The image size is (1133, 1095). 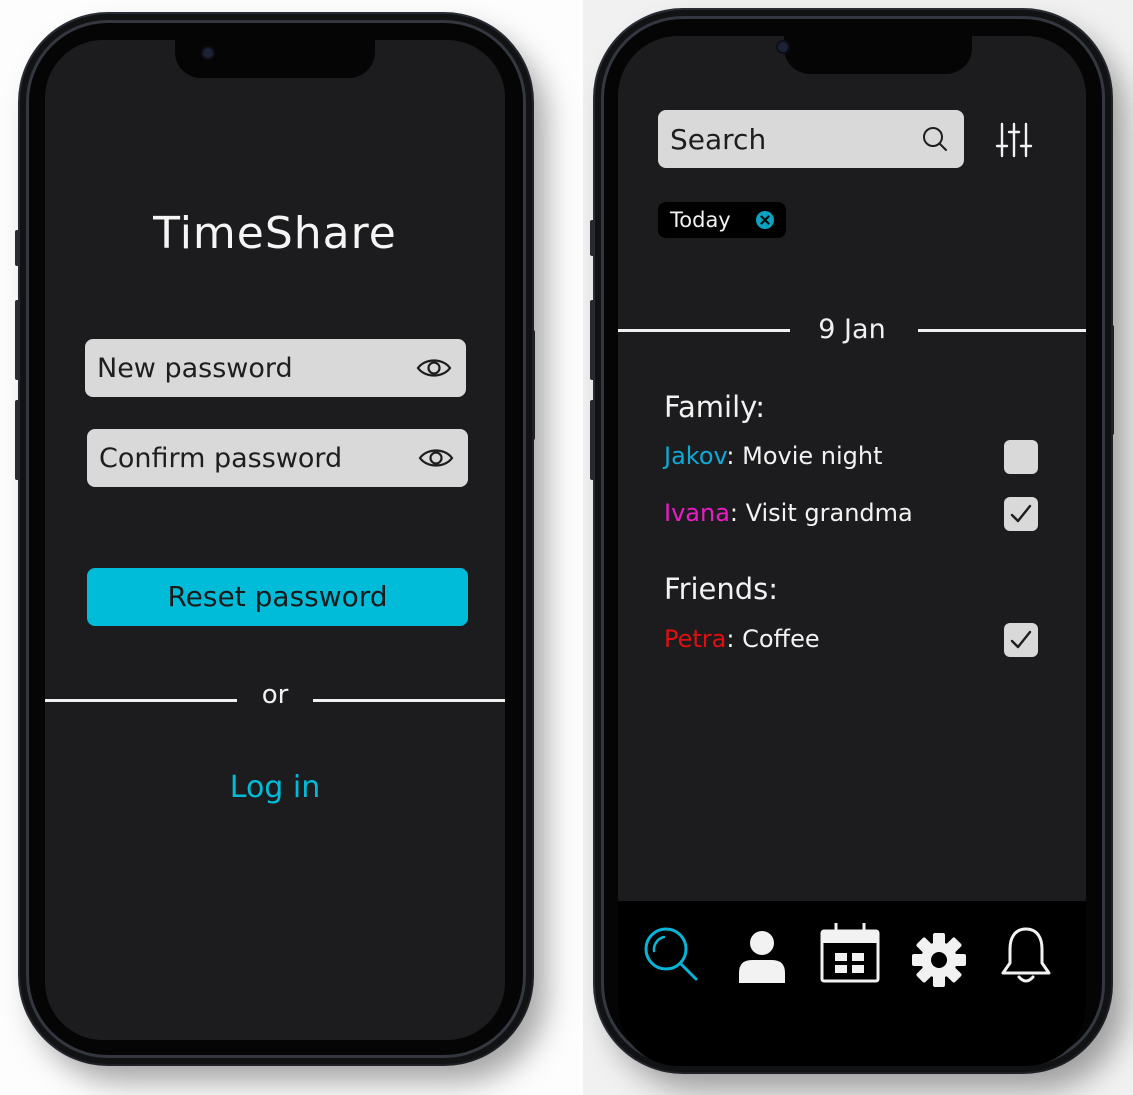 What do you see at coordinates (275, 233) in the screenshot?
I see `app-title: TimeShare` at bounding box center [275, 233].